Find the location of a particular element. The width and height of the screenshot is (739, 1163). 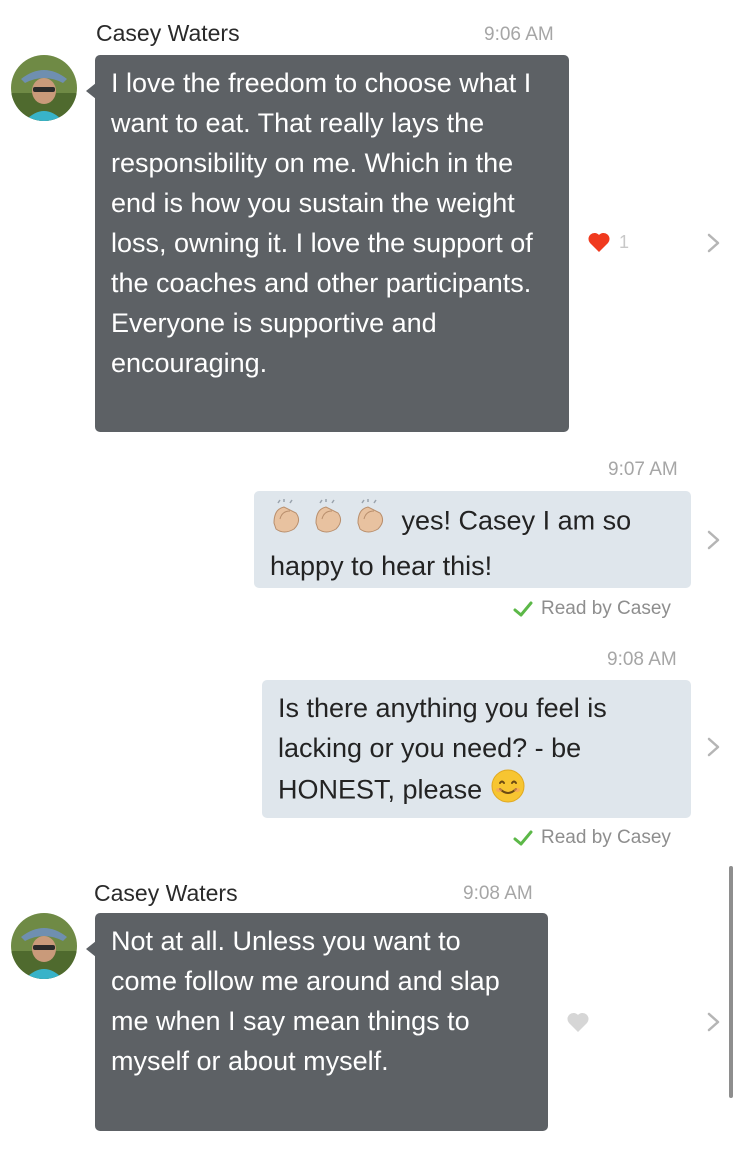

message-timestamp: 9:06 AM is located at coordinates (519, 34).